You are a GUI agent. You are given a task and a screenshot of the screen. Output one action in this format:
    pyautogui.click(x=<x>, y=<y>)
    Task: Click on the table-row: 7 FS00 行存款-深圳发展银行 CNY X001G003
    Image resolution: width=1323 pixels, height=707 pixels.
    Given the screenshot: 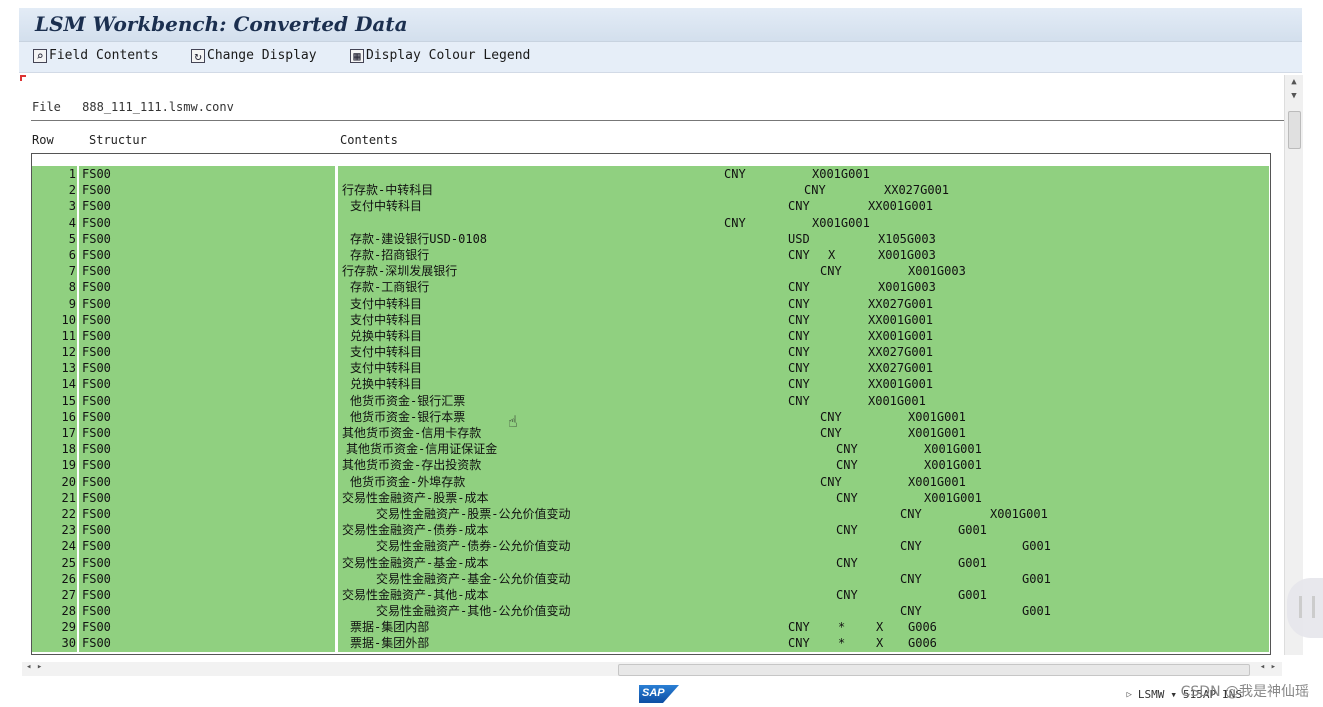 What is the action you would take?
    pyautogui.click(x=651, y=271)
    